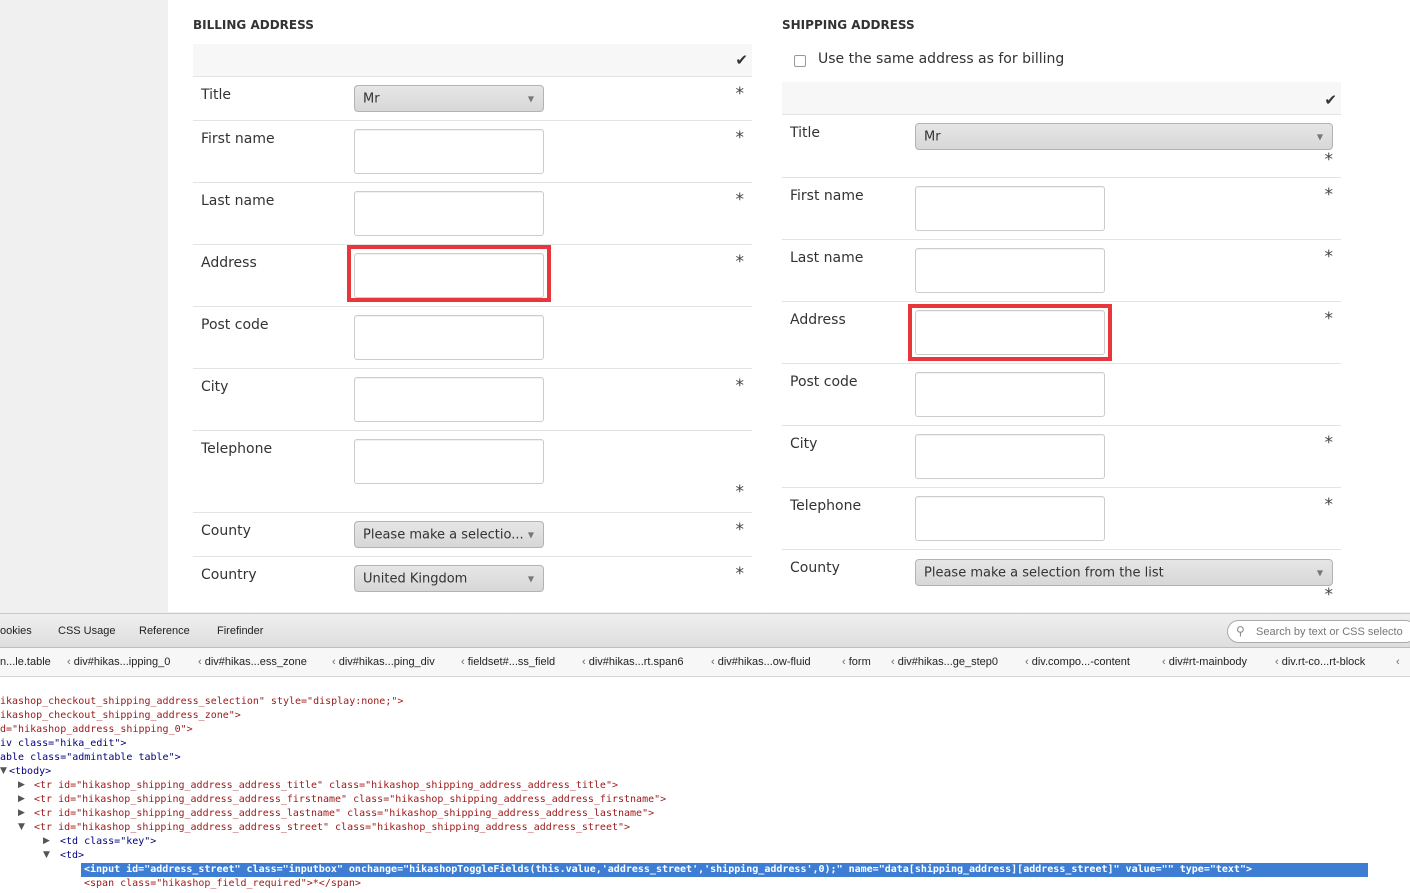 The height and width of the screenshot is (893, 1410). What do you see at coordinates (818, 320) in the screenshot?
I see `field-label: Address` at bounding box center [818, 320].